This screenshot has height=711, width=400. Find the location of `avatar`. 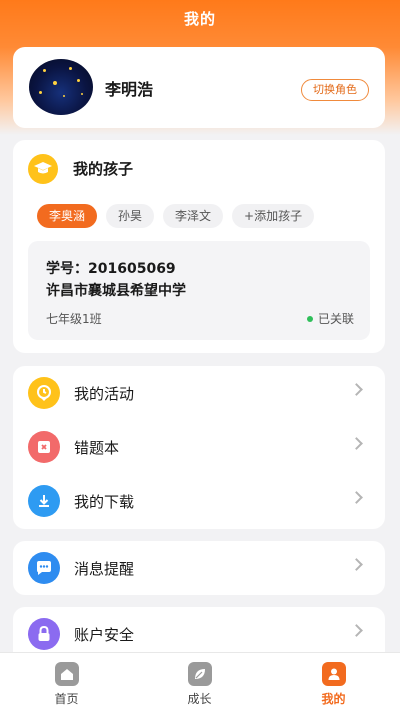

avatar is located at coordinates (61, 87).